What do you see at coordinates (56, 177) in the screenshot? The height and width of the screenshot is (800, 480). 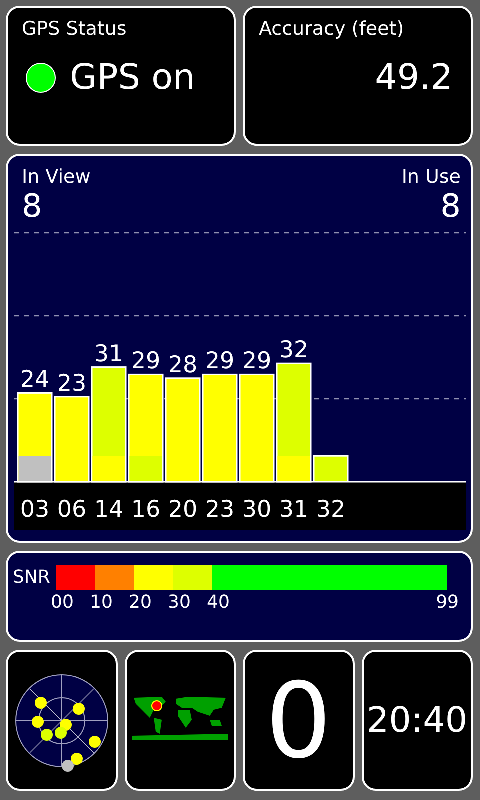 I see `in-view-label: In View` at bounding box center [56, 177].